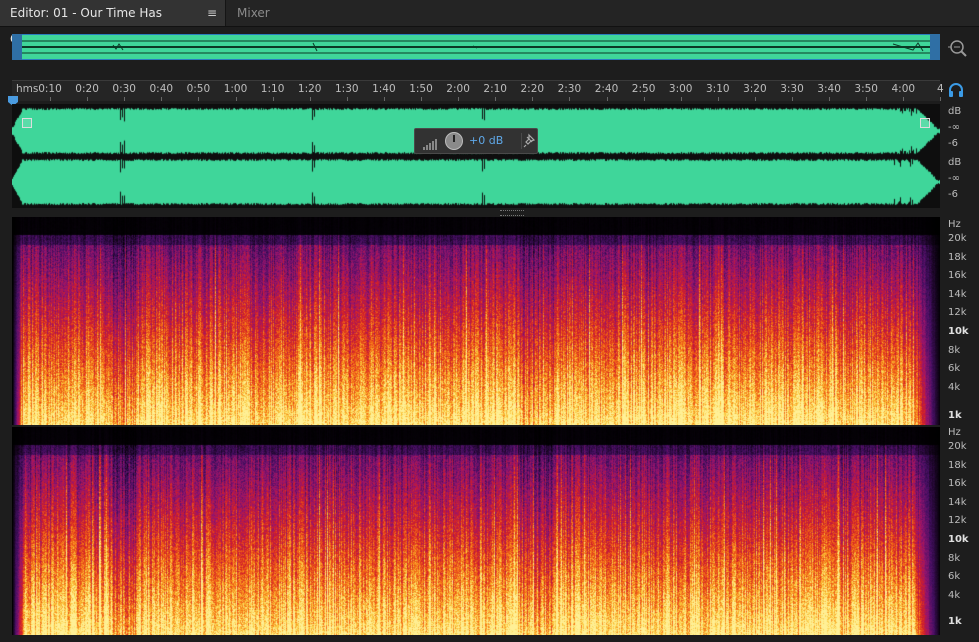 This screenshot has height=642, width=979. Describe the element at coordinates (347, 89) in the screenshot. I see `ruler-tick-label: 1:30` at that location.